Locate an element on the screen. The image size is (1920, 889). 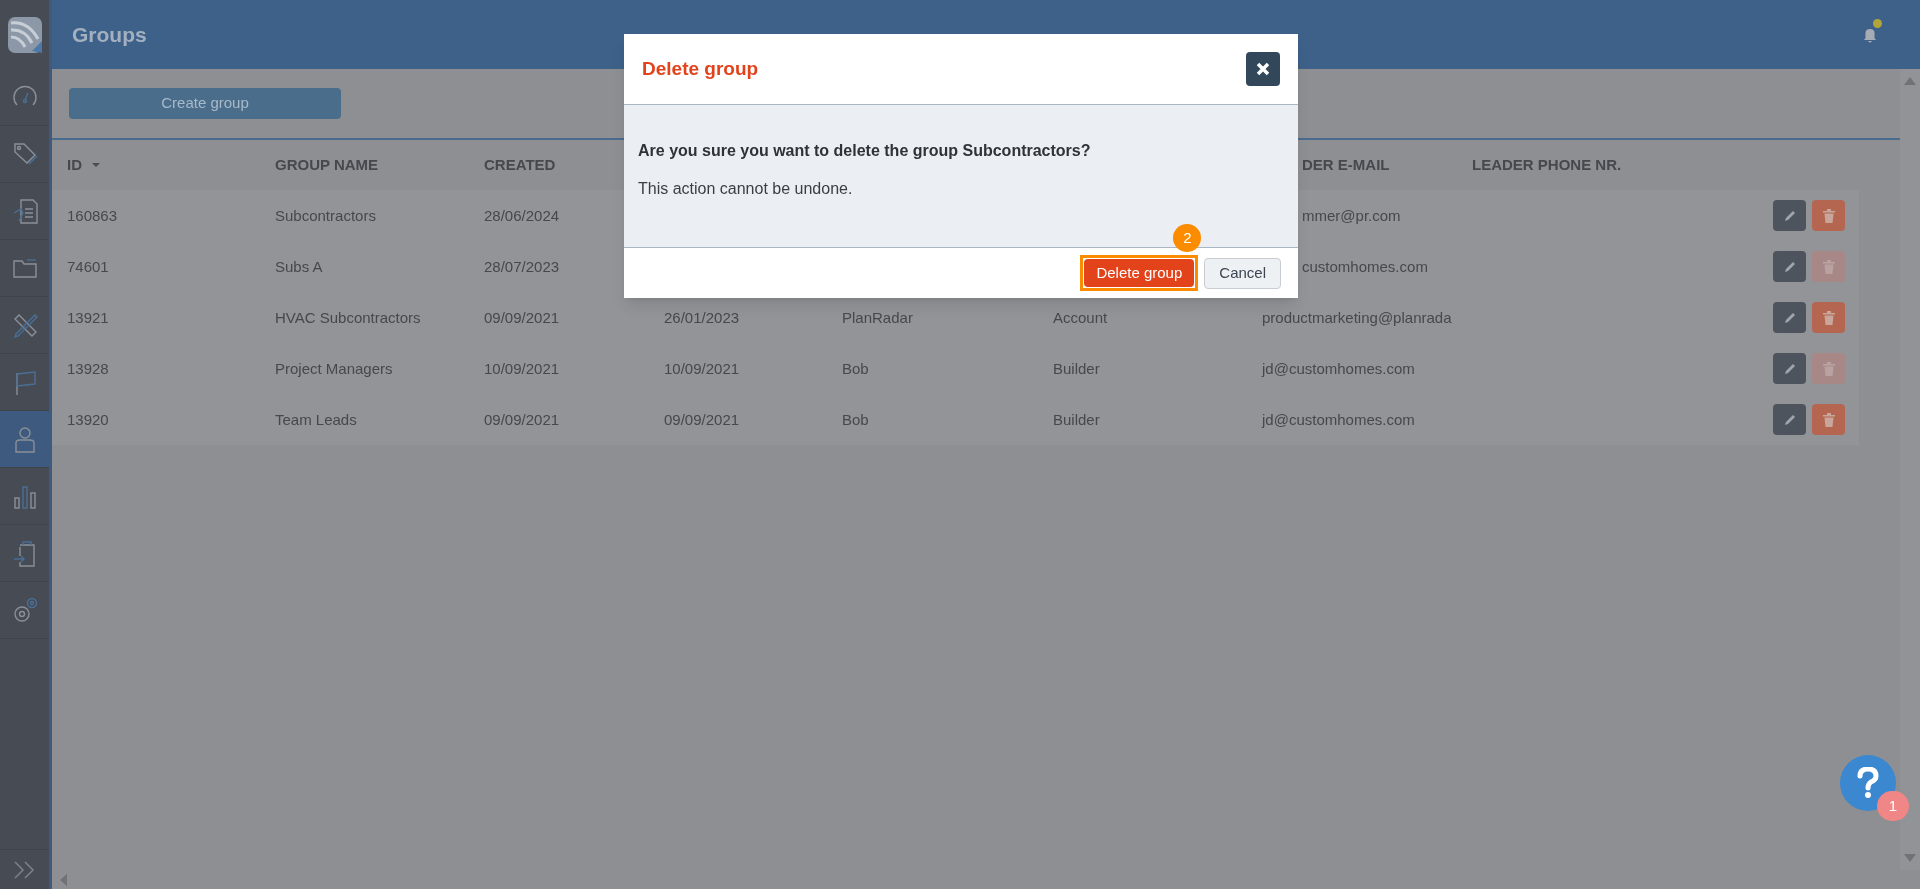
column-header: CREATED is located at coordinates (520, 165).